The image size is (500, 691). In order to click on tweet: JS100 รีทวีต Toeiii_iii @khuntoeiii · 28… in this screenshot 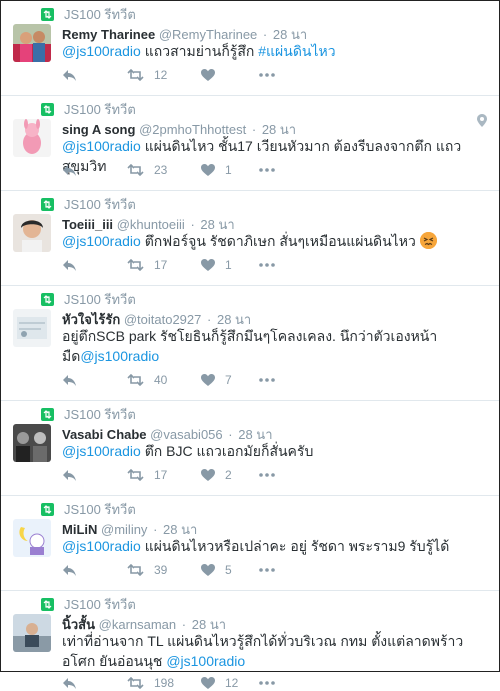, I will do `click(250, 238)`.